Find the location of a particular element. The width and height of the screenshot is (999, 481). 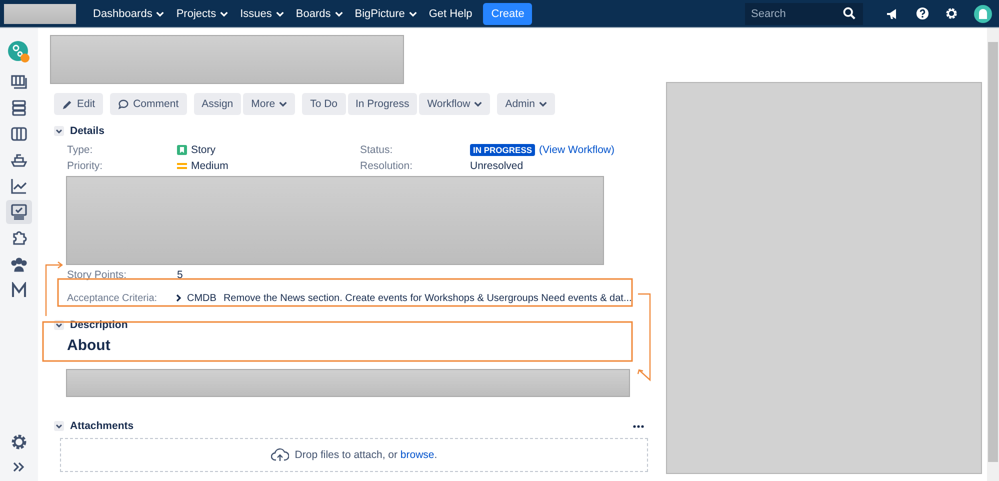

priority-icon is located at coordinates (182, 166).